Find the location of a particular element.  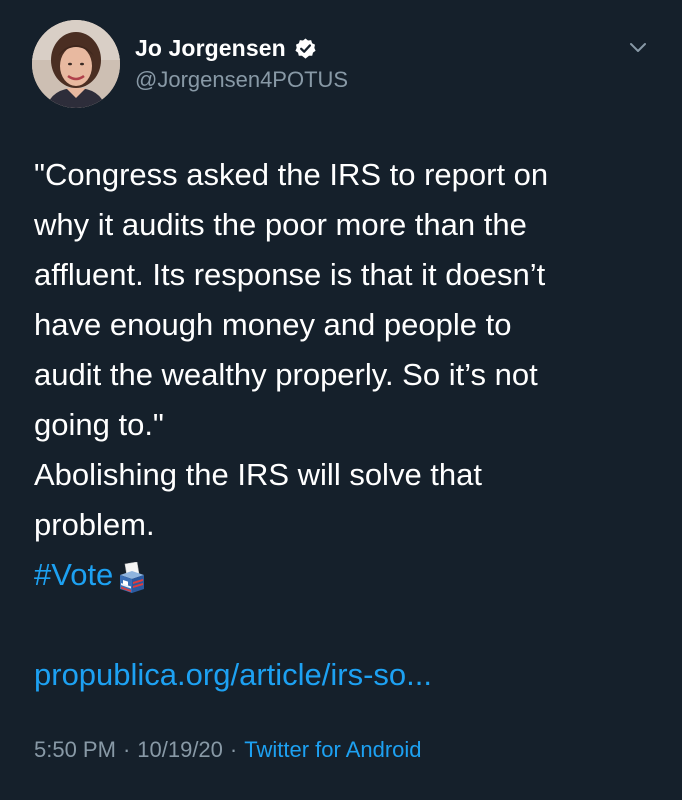

tweet-text-line: "Congress asked the IRS to report on is located at coordinates (291, 174).